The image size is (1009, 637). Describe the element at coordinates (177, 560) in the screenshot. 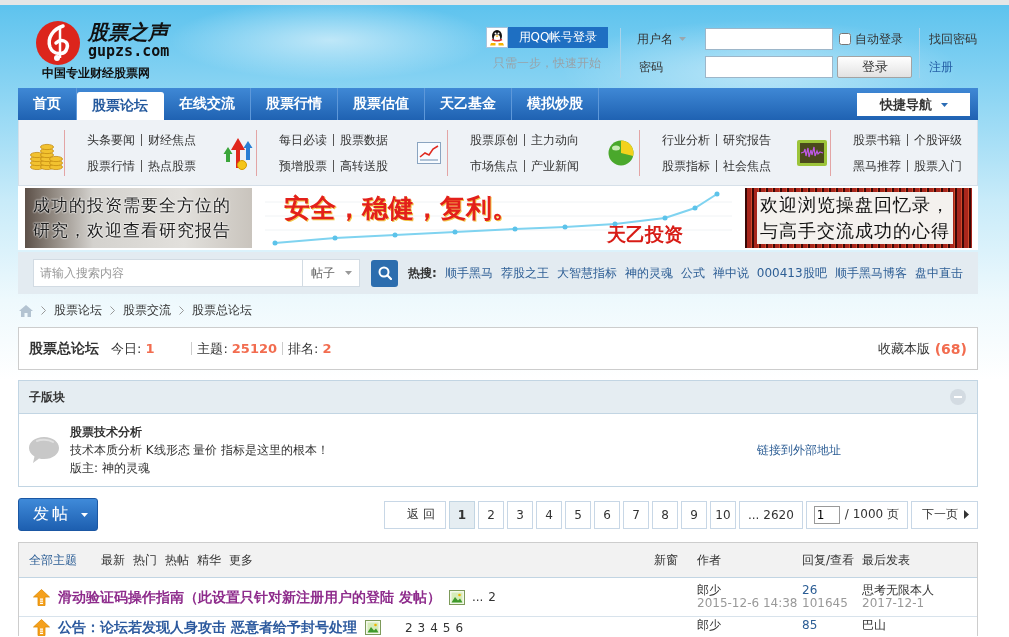

I see `filter-link: 热帖` at that location.